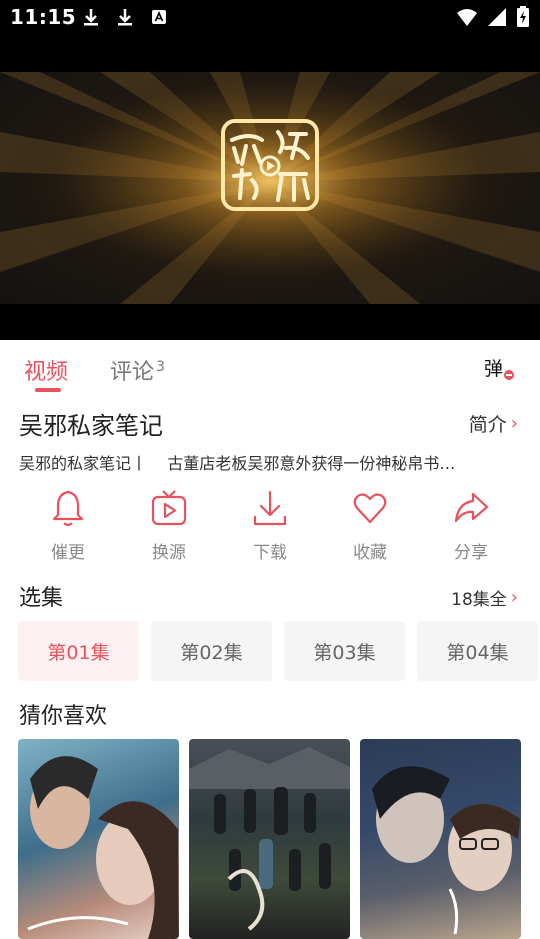  What do you see at coordinates (68, 508) in the screenshot?
I see `bell-icon` at bounding box center [68, 508].